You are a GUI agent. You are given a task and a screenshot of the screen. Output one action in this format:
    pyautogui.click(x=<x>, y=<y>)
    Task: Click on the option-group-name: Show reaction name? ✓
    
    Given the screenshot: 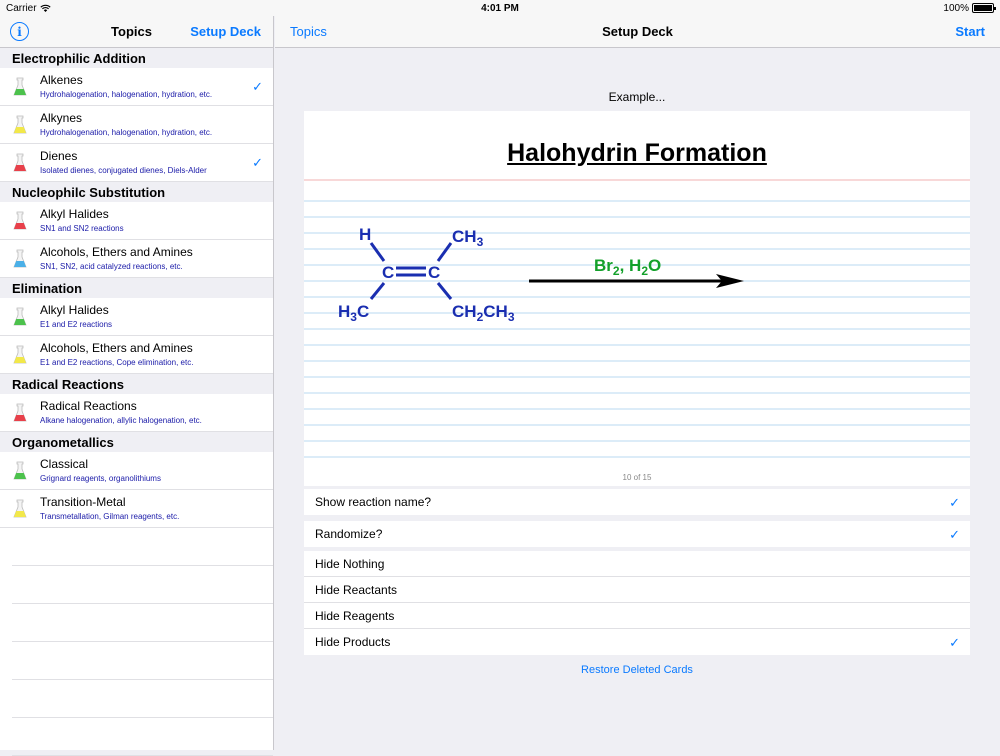 What is the action you would take?
    pyautogui.click(x=637, y=502)
    